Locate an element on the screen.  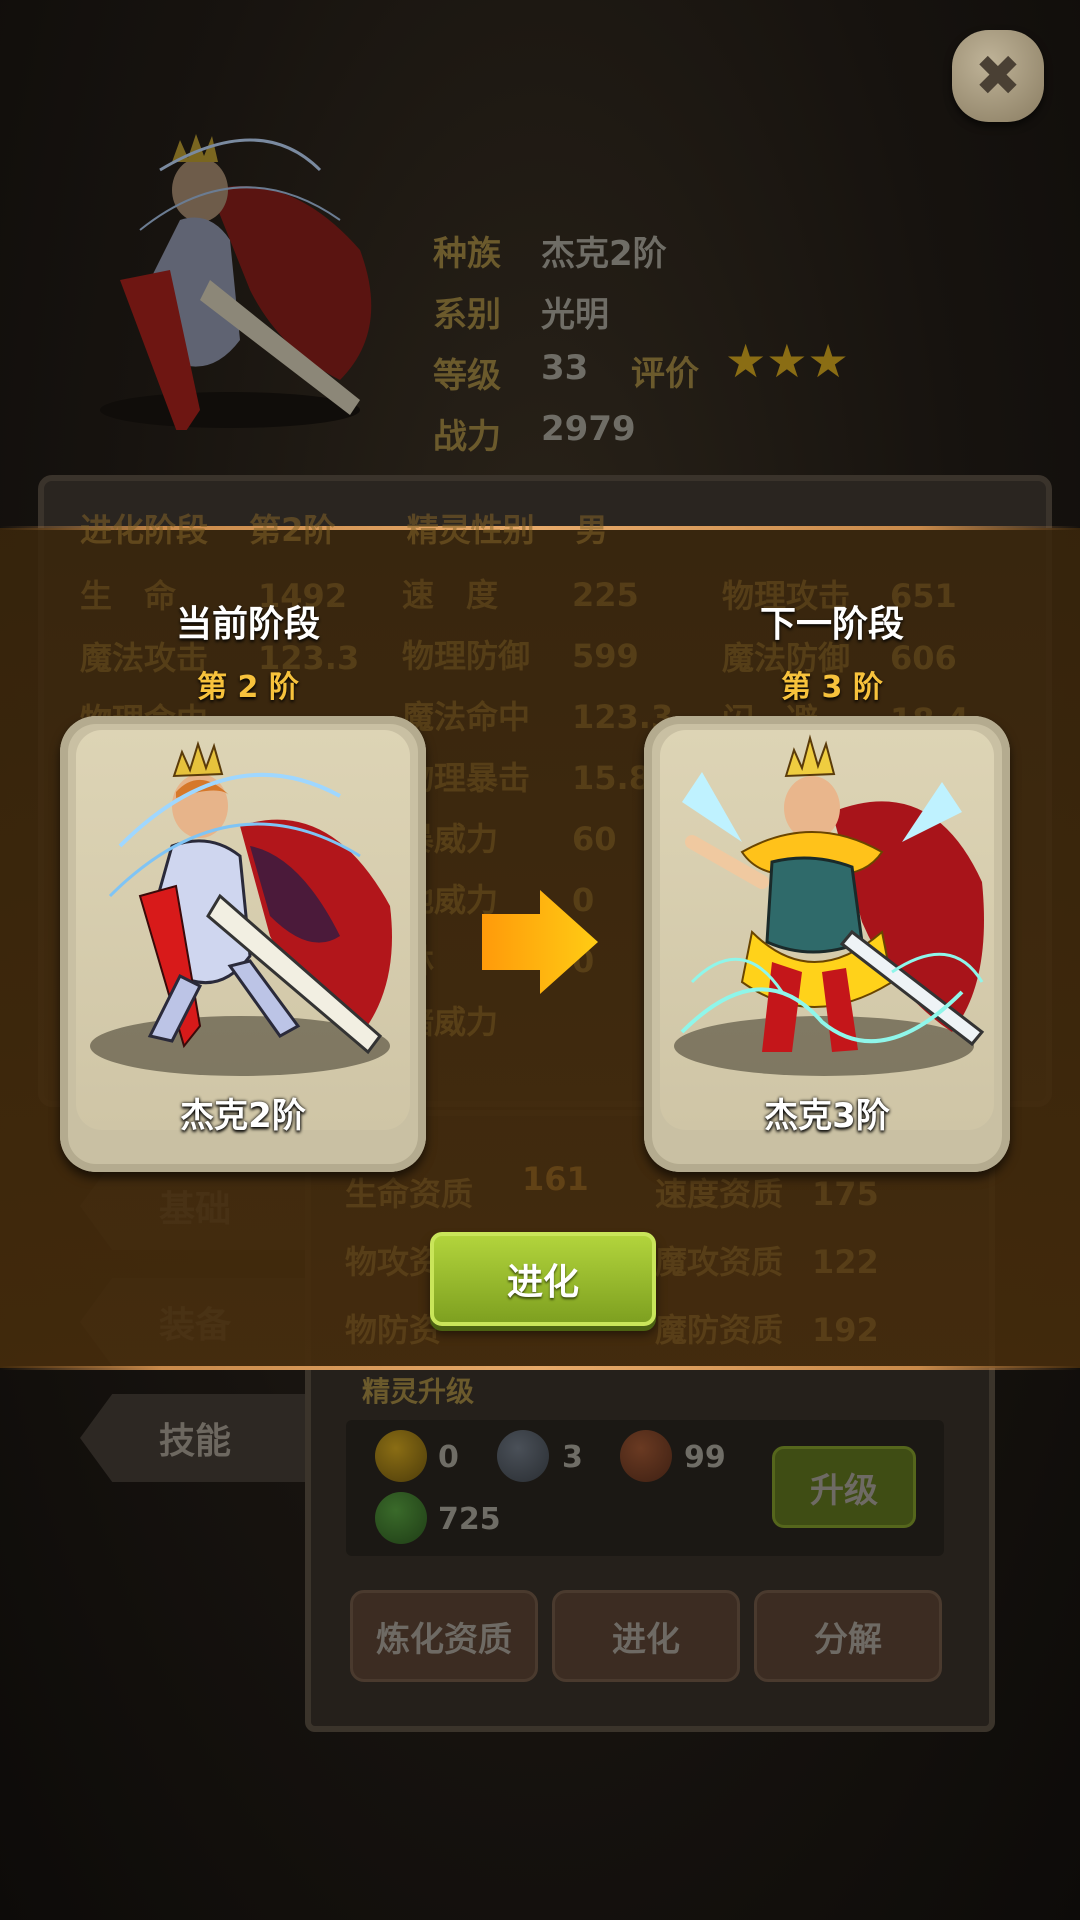
gold-crown-icon is located at coordinates (401, 1456).